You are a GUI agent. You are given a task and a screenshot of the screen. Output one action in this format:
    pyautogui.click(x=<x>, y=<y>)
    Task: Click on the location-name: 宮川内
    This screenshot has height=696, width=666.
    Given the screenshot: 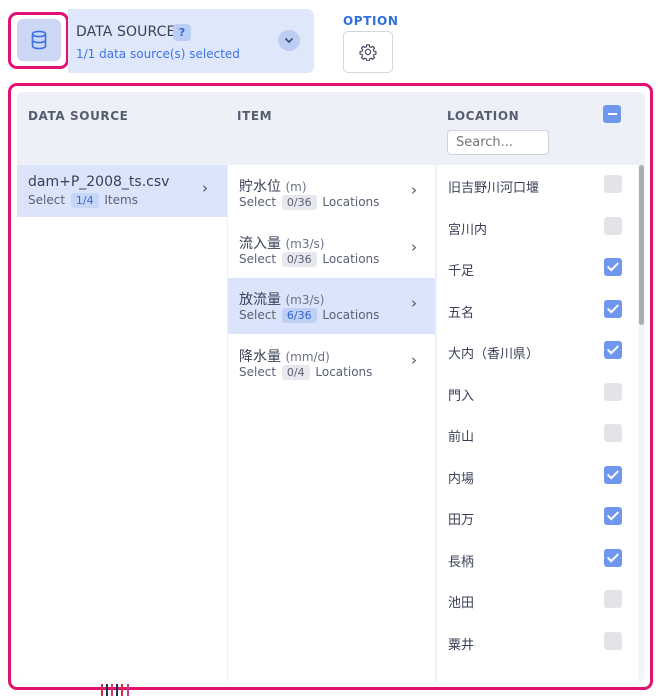 What is the action you would take?
    pyautogui.click(x=468, y=230)
    